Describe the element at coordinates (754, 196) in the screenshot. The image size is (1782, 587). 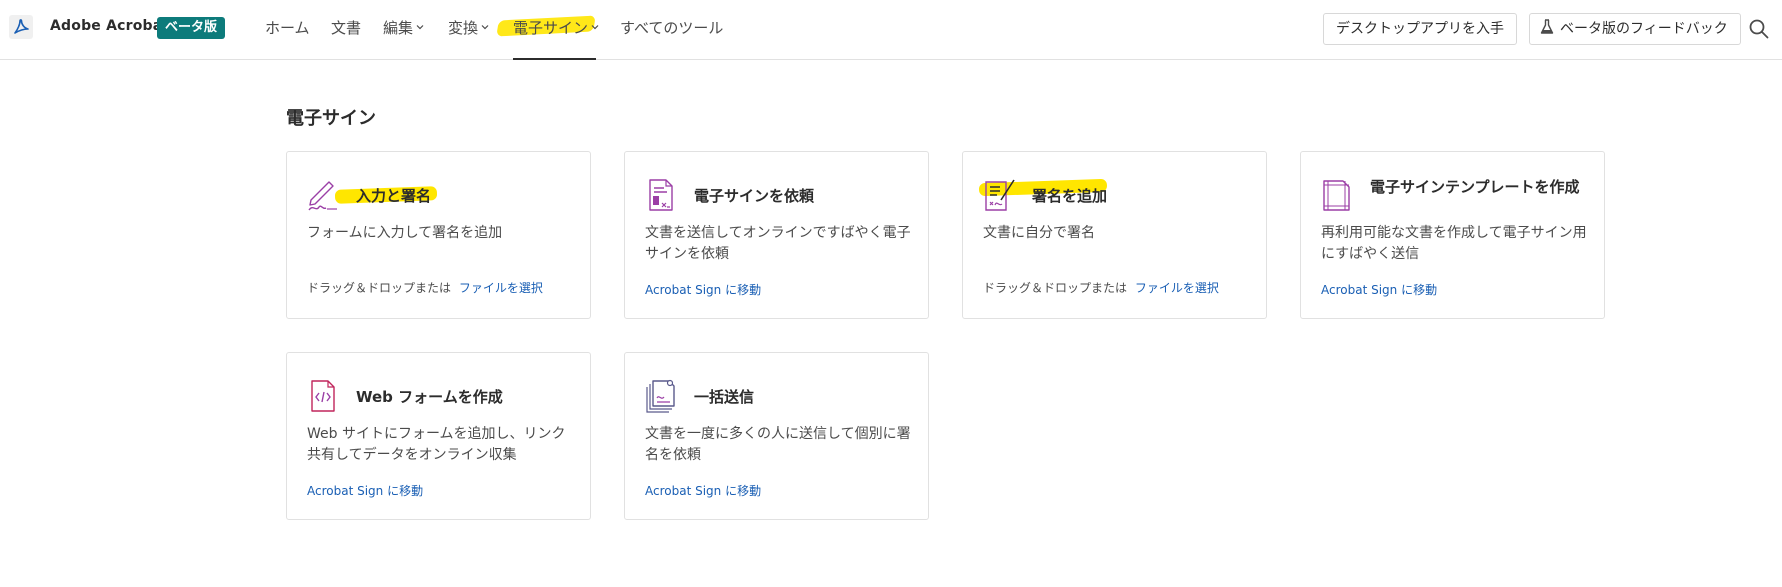
I see `card-title: 電子サインを依頼` at that location.